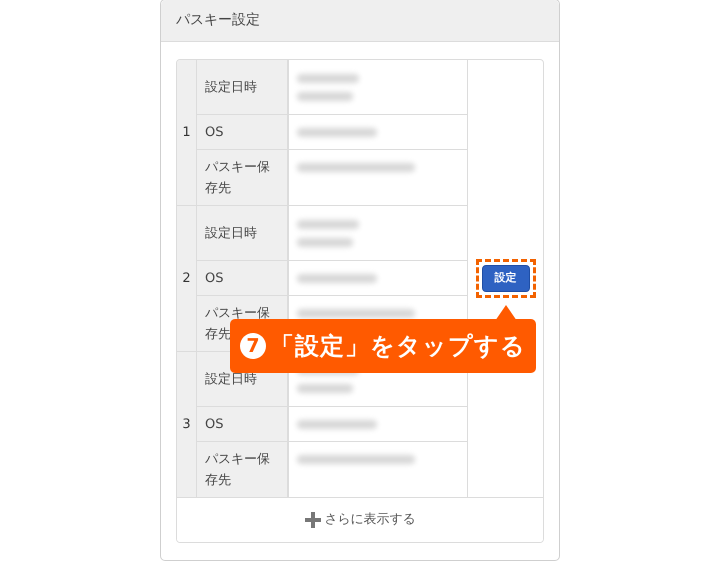 The width and height of the screenshot is (720, 562). What do you see at coordinates (506, 278) in the screenshot?
I see `settings-button: 設定` at bounding box center [506, 278].